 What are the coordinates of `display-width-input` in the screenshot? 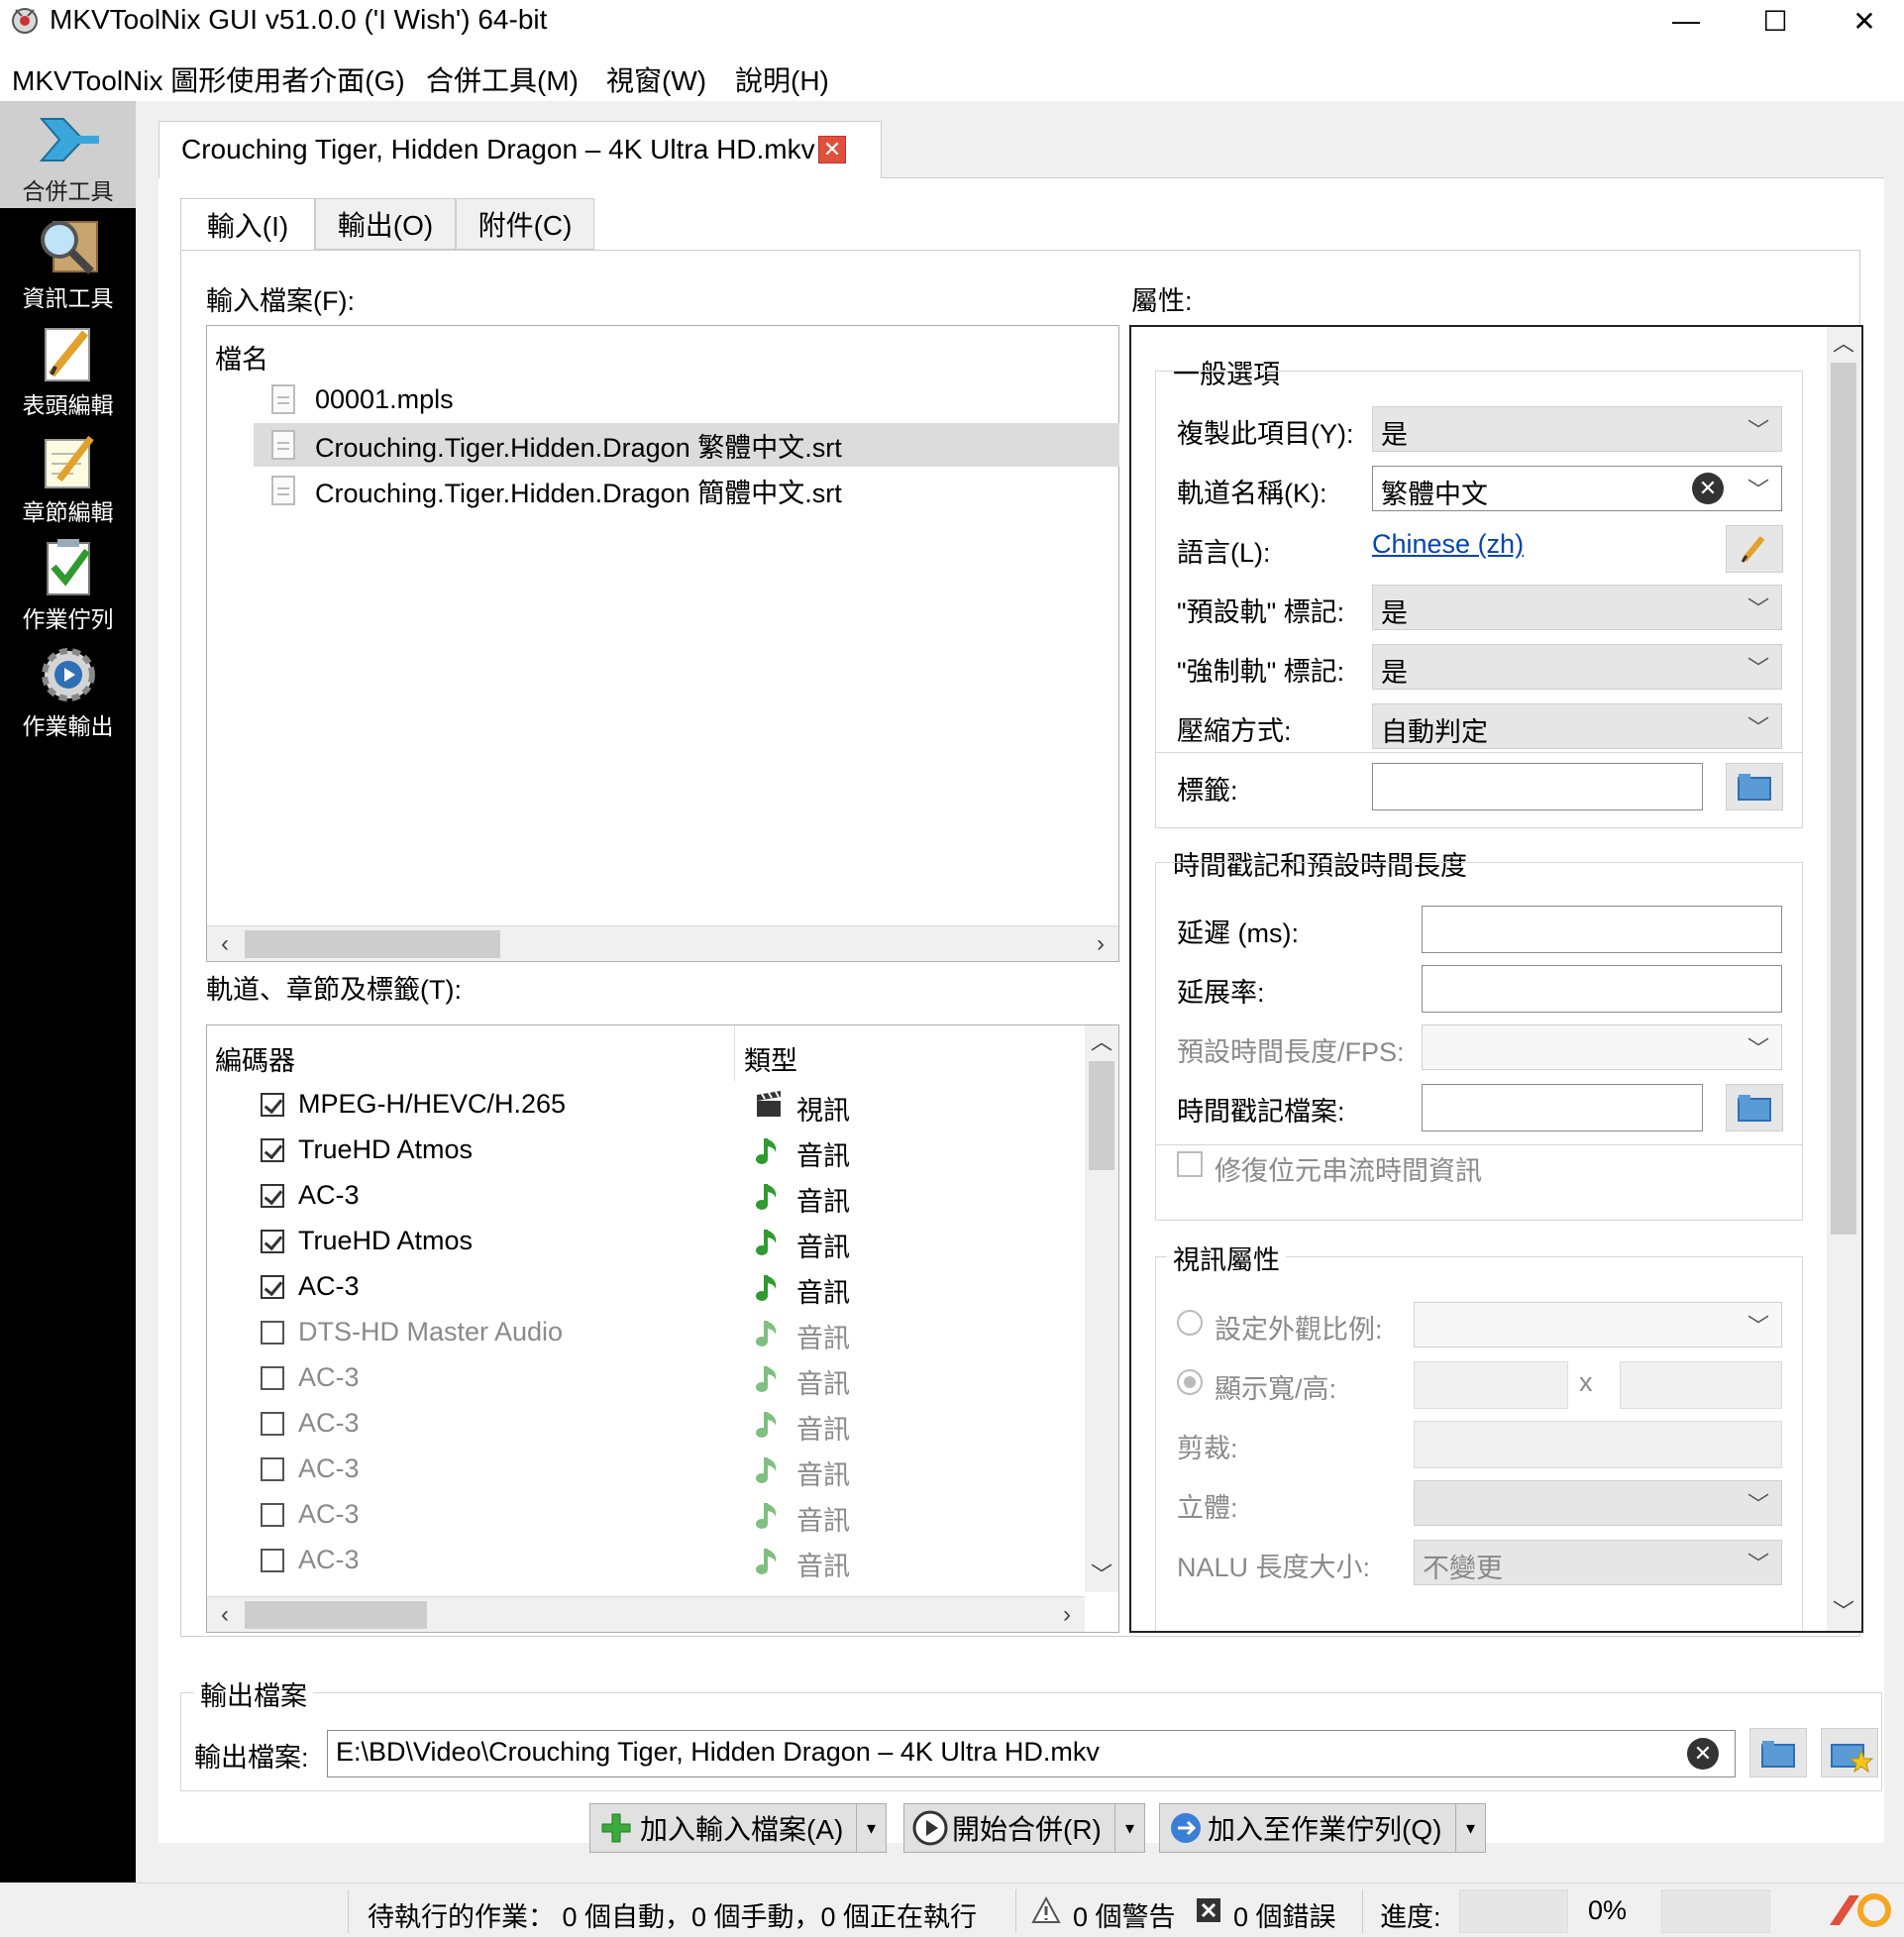 It's located at (1491, 1385).